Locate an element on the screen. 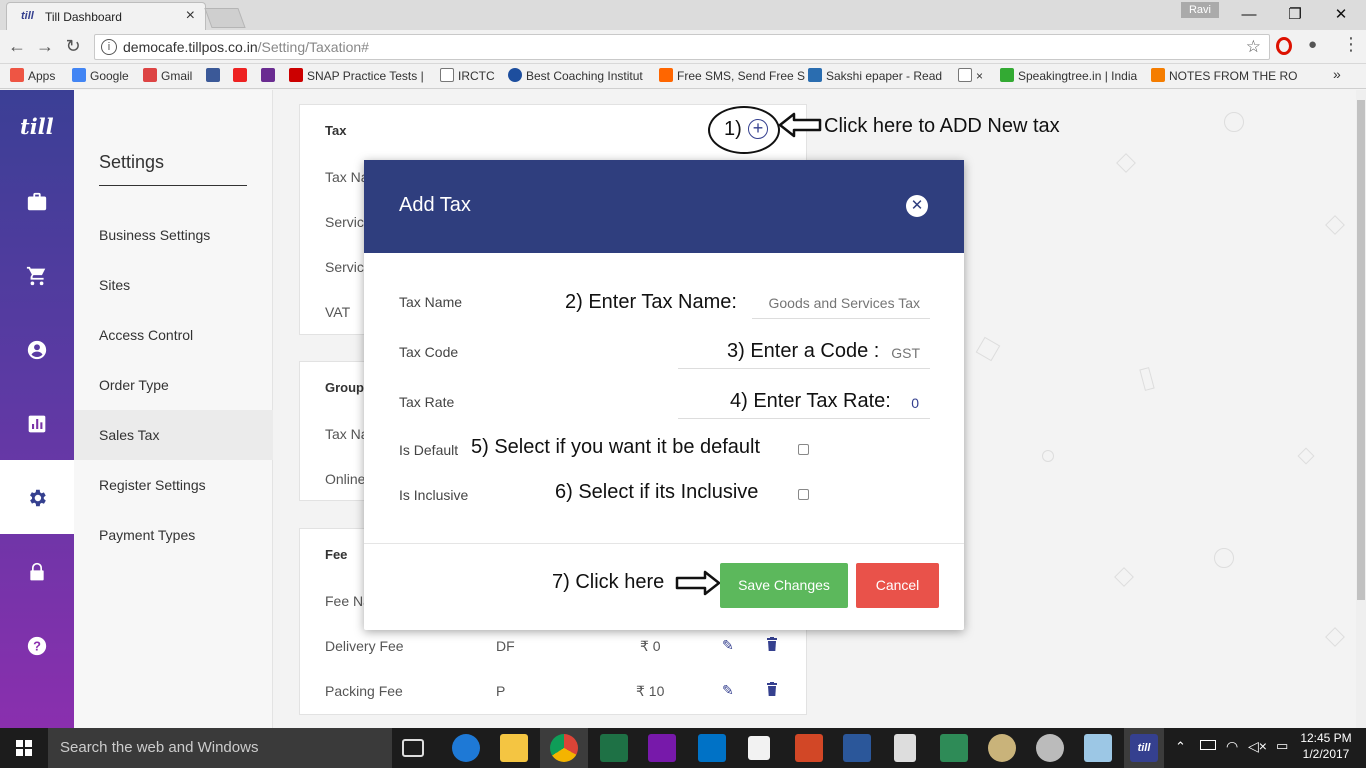 The height and width of the screenshot is (768, 1366). sms-icon is located at coordinates (666, 75).